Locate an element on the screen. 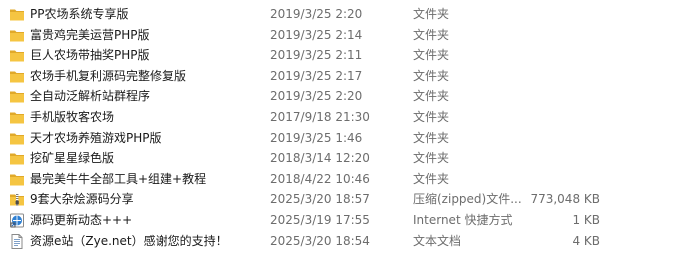  file-name: 源码更新动态+++ is located at coordinates (81, 219).